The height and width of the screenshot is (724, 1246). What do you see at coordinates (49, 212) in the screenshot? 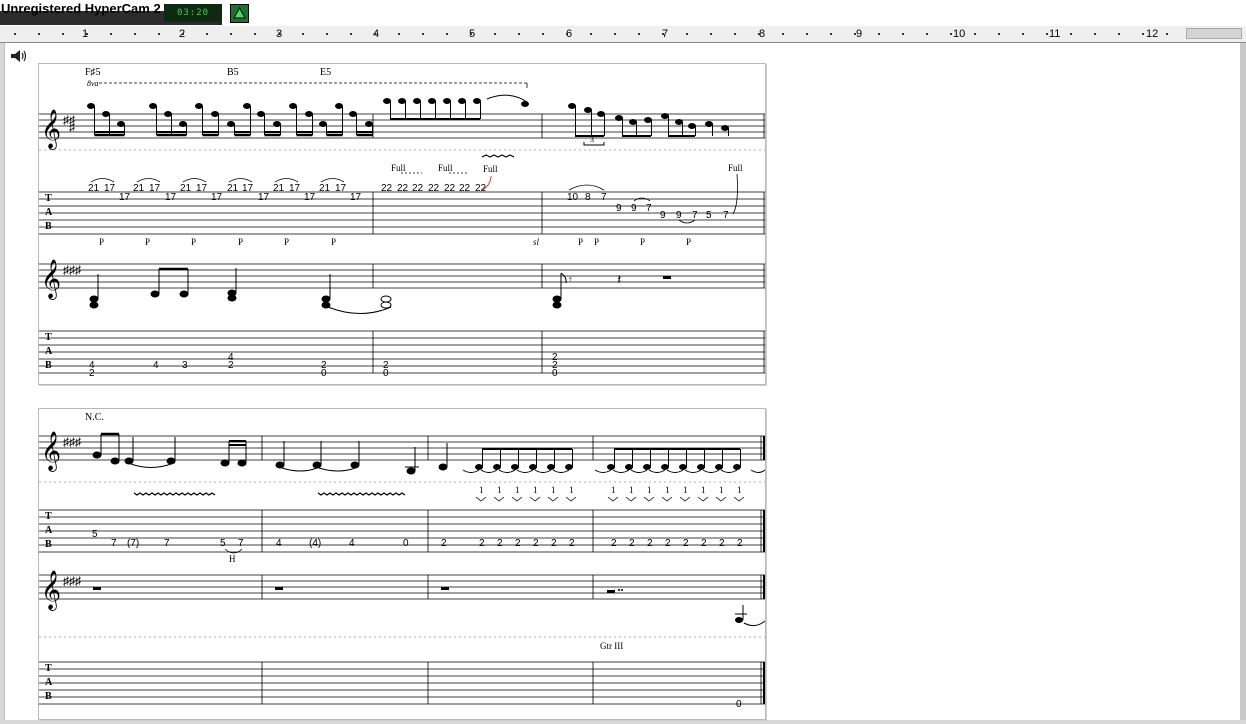
I see `tab-clef-a: A` at bounding box center [49, 212].